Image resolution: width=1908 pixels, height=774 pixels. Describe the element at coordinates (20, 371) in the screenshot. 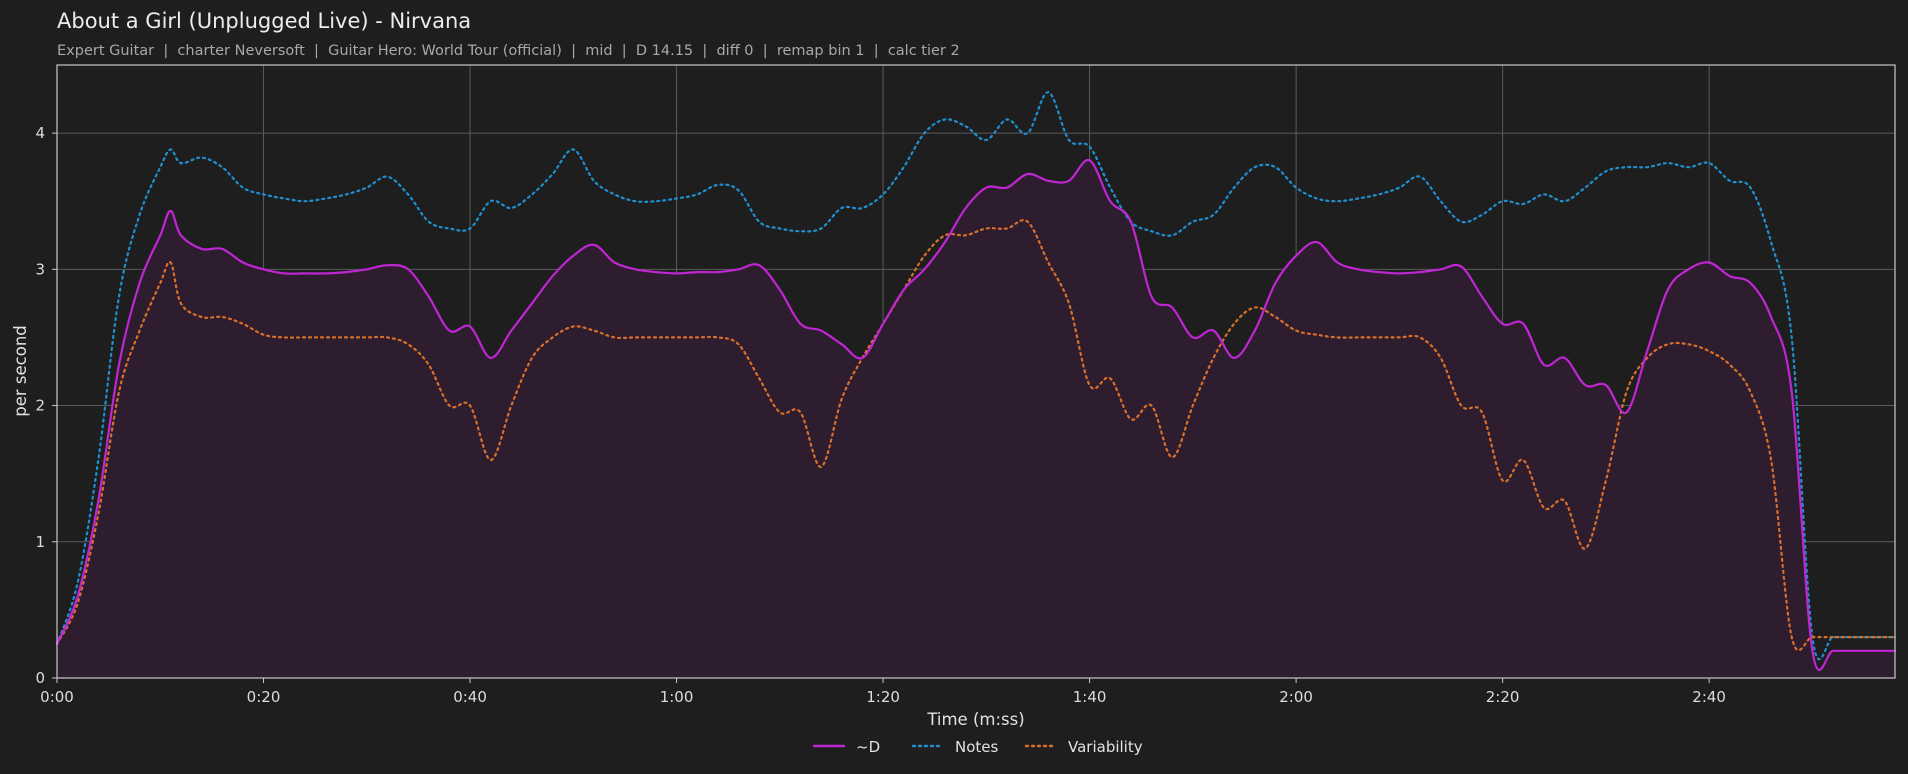

I see `y-axis-label: per second` at that location.